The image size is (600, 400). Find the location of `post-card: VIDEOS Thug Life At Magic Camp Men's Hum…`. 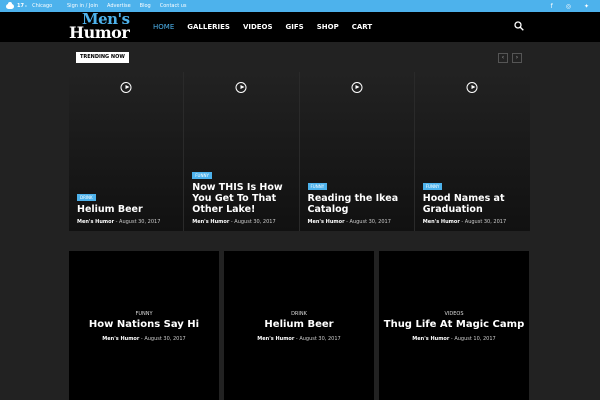

post-card: VIDEOS Thug Life At Magic Camp Men's Hum… is located at coordinates (454, 325).